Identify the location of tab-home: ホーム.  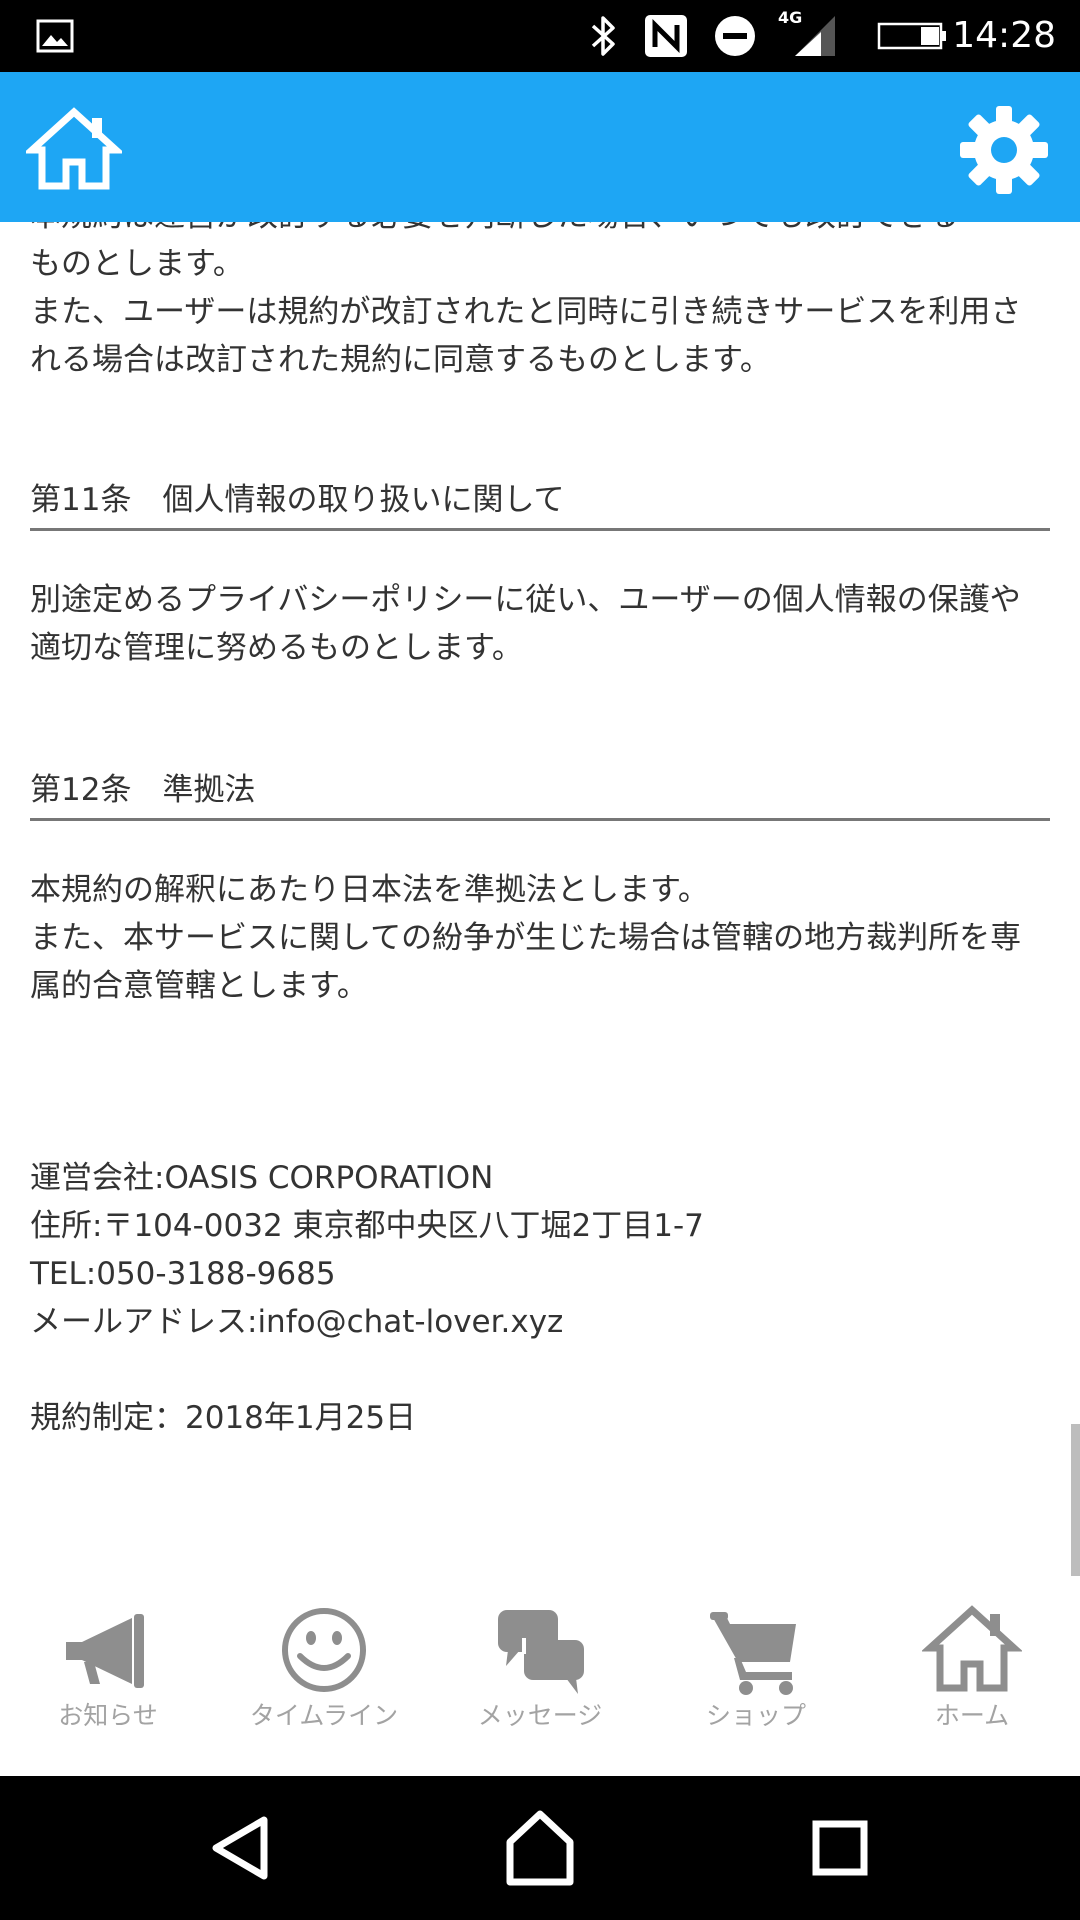
(972, 1676).